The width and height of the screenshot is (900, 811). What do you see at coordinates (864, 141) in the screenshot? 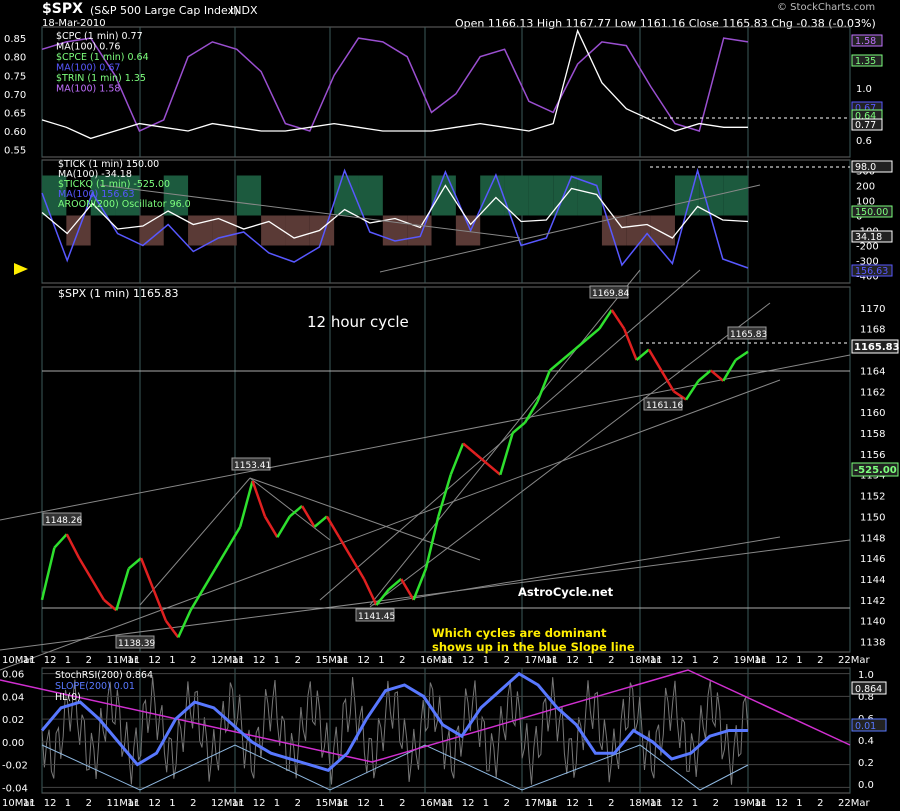
I see `y-tick-right-cpc: 0.6` at bounding box center [864, 141].